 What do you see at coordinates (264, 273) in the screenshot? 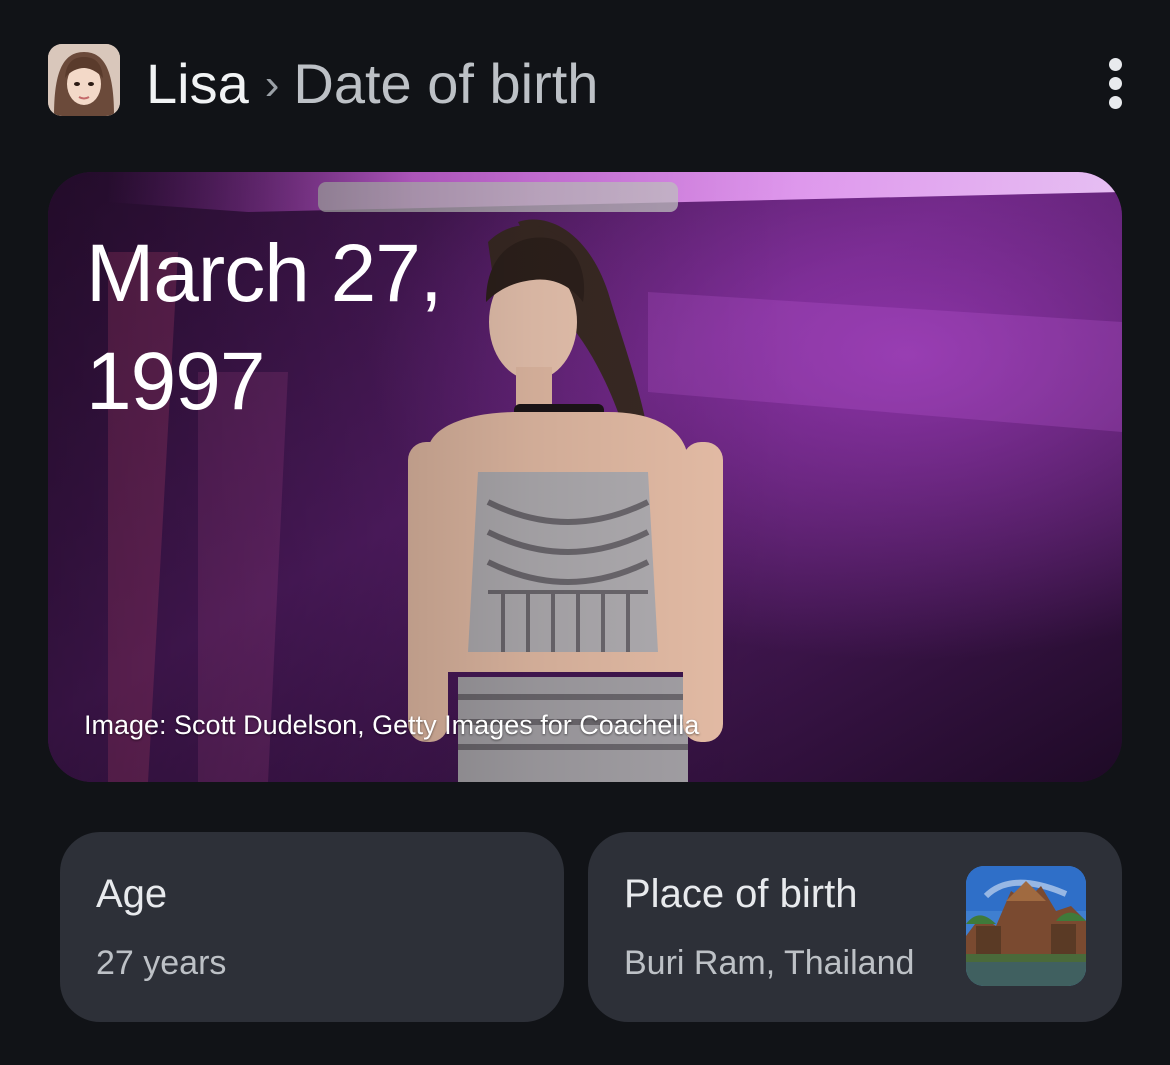
I see `date-line-1: March 27,` at bounding box center [264, 273].